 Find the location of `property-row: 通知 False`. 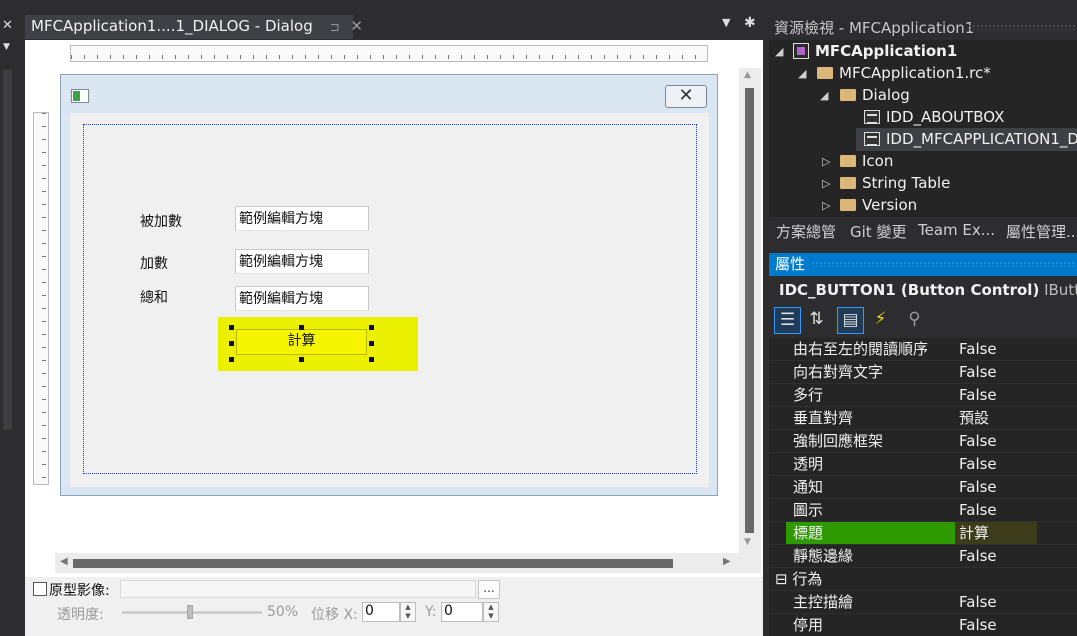

property-row: 通知 False is located at coordinates (923, 487).